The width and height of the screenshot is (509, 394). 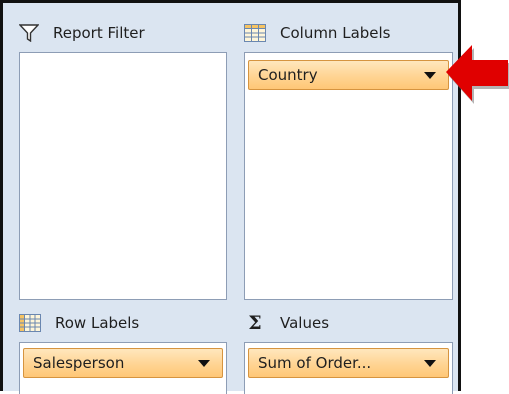 I want to click on column-labels-header: Column Labels, so click(x=317, y=33).